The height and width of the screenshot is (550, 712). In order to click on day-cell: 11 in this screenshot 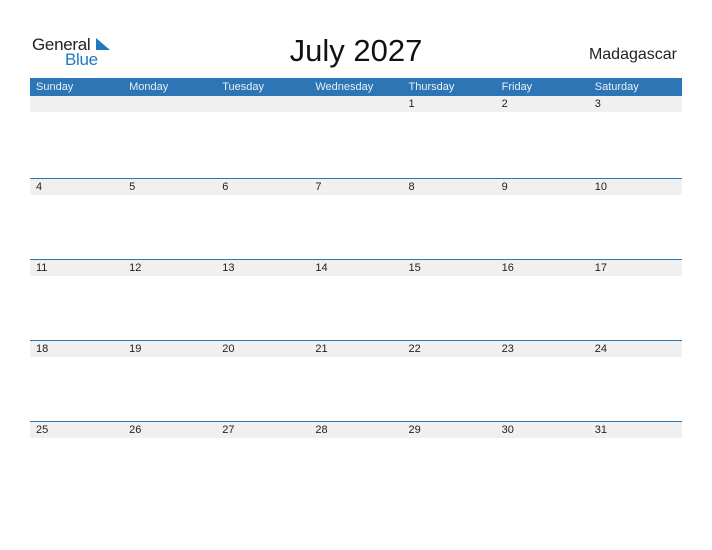, I will do `click(42, 268)`.